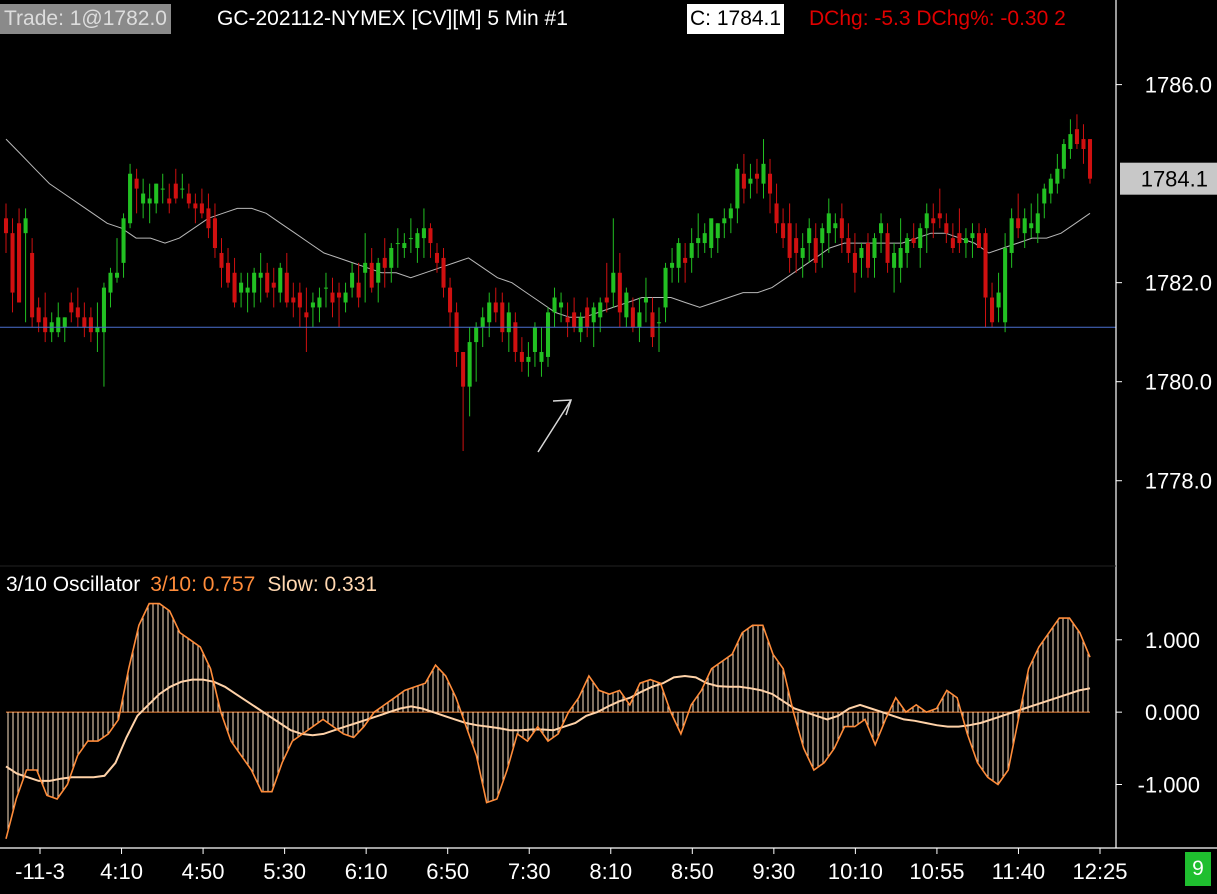 The width and height of the screenshot is (1217, 894). I want to click on oscillator-header: 3/10 Oscillator 3/10: 0.757 Slow: 0.331, so click(191, 585).